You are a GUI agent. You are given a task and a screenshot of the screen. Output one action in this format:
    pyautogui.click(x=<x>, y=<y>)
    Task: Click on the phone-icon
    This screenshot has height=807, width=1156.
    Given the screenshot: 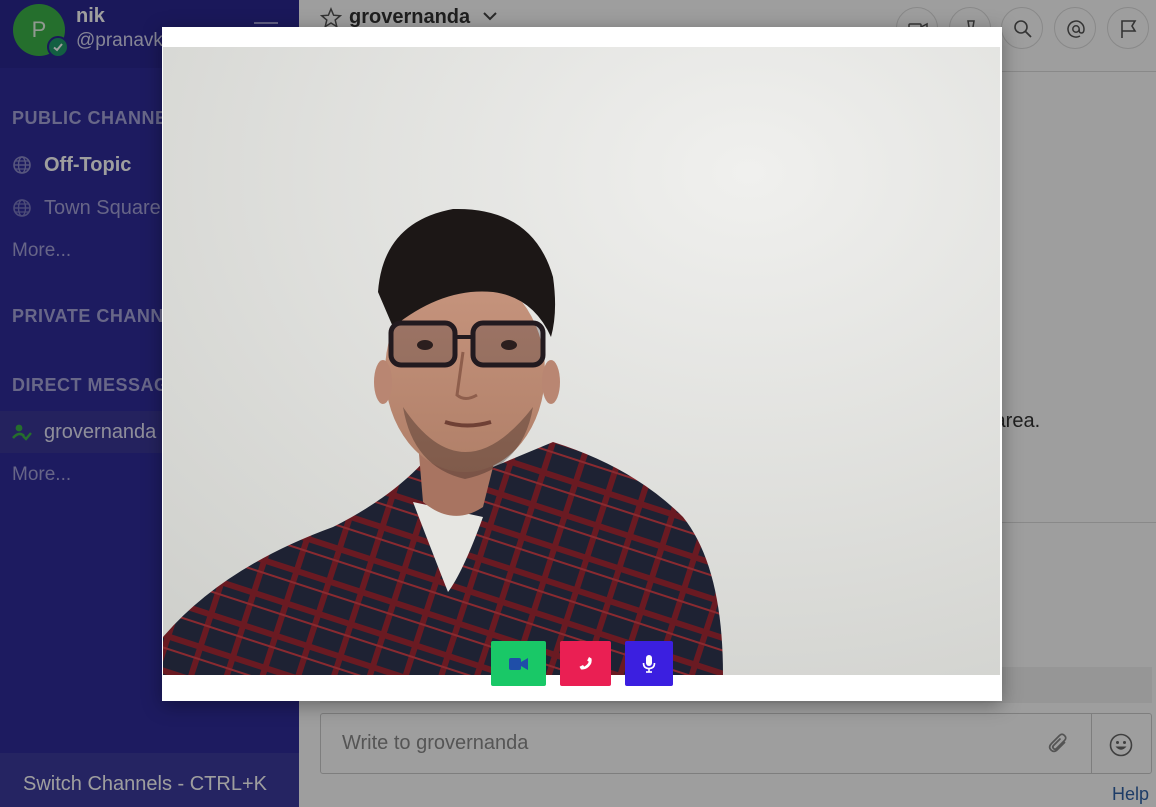 What is the action you would take?
    pyautogui.click(x=585, y=662)
    